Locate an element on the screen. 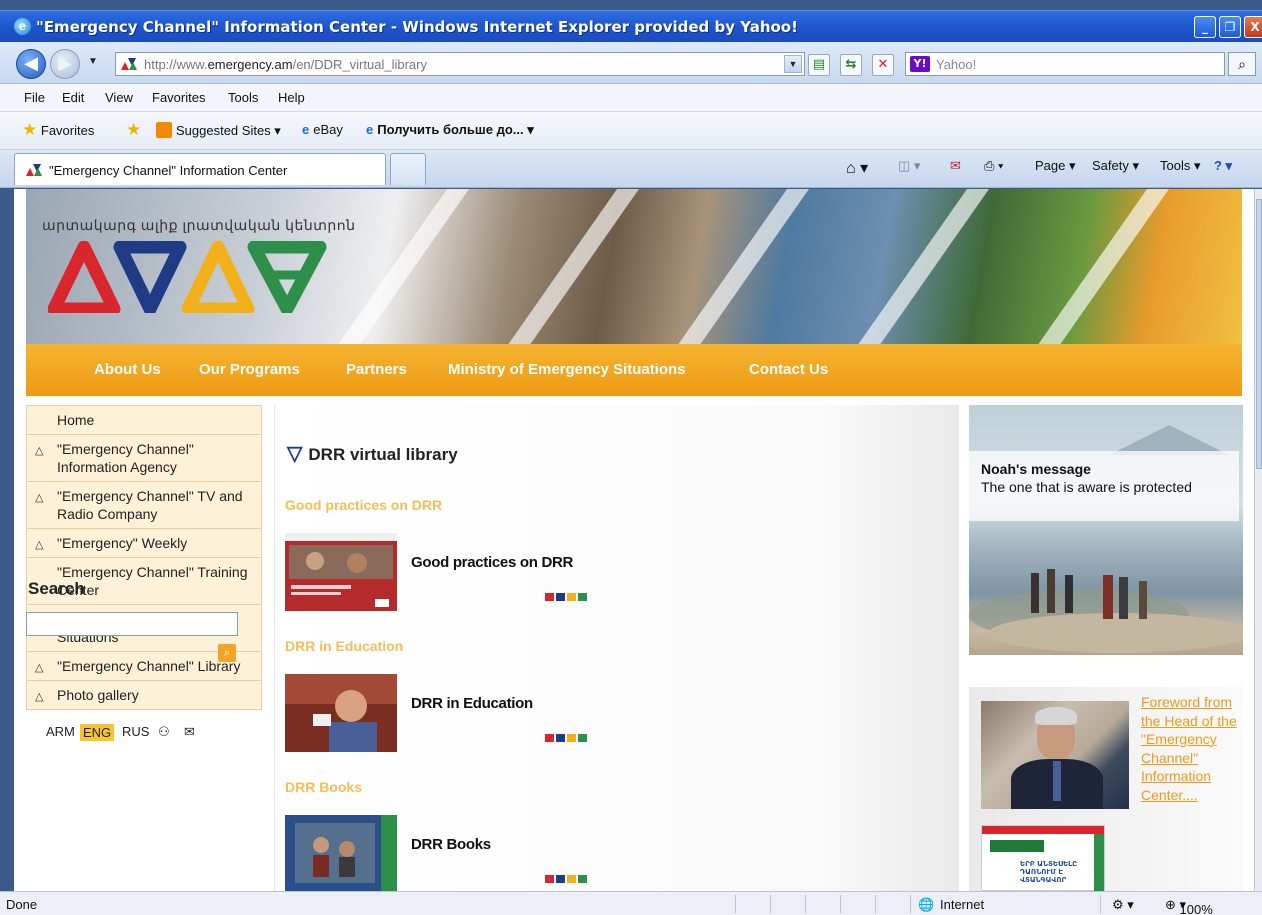 This screenshot has height=915, width=1262. tab-emergency-channel: "Emergency Channel" Information Center is located at coordinates (200, 169).